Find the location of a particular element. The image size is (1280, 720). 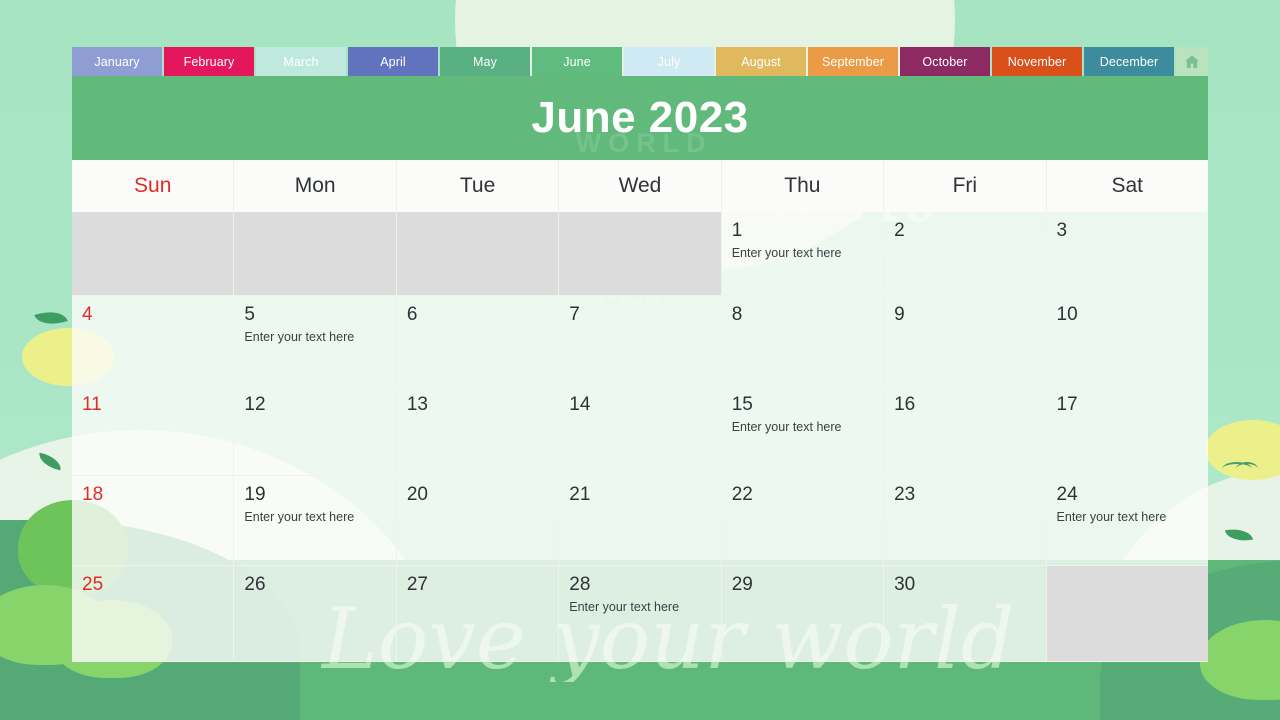

day-number: 28 is located at coordinates (580, 584).